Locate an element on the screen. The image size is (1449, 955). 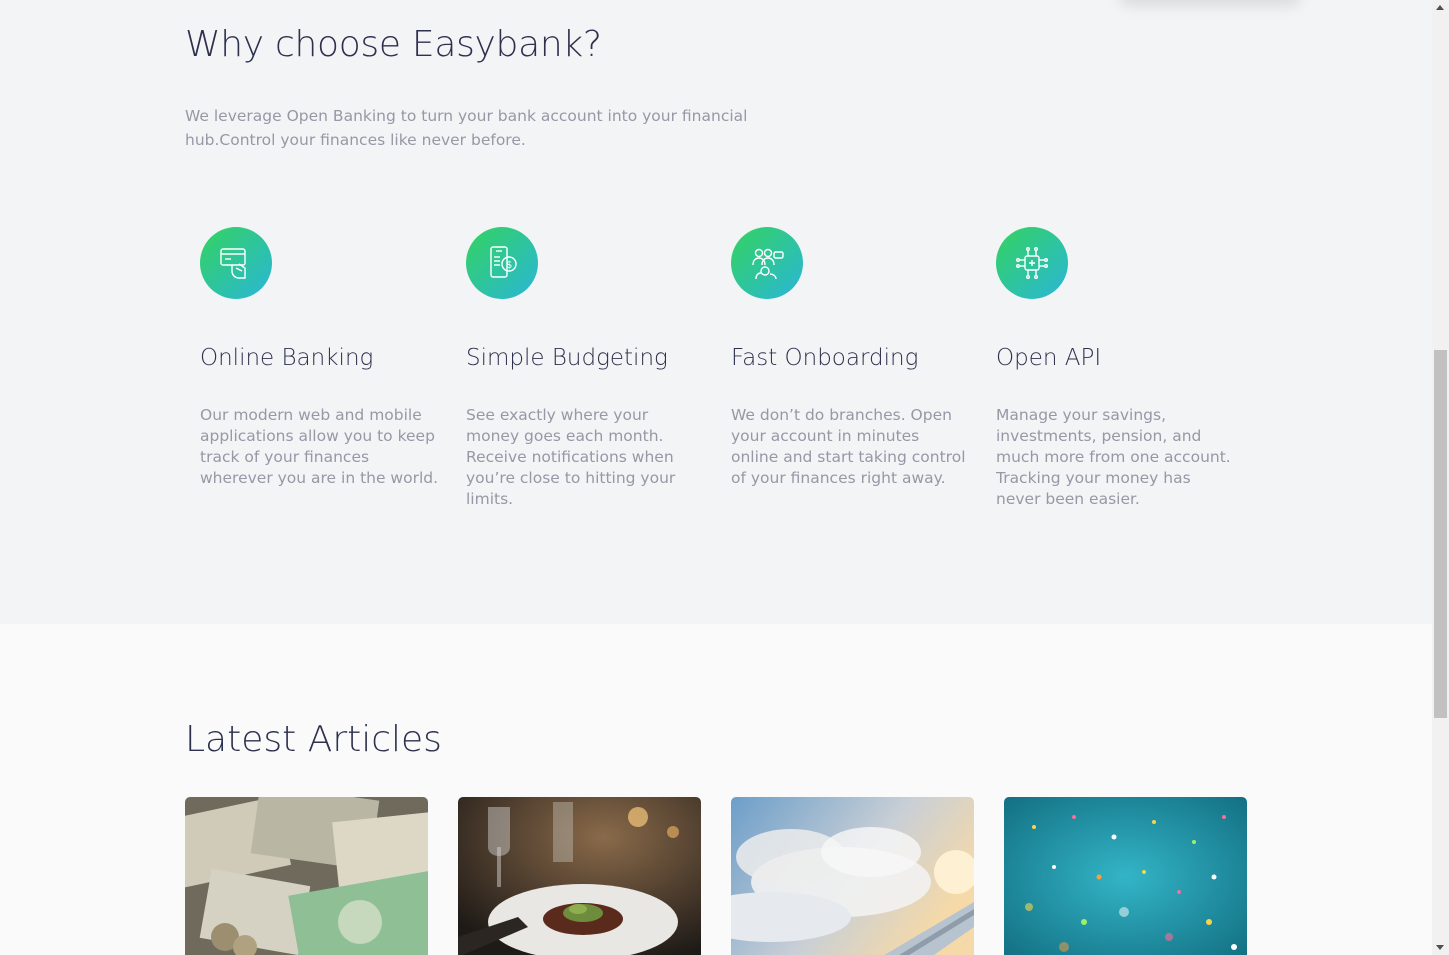
articles-title: Latest Articles is located at coordinates (313, 739).